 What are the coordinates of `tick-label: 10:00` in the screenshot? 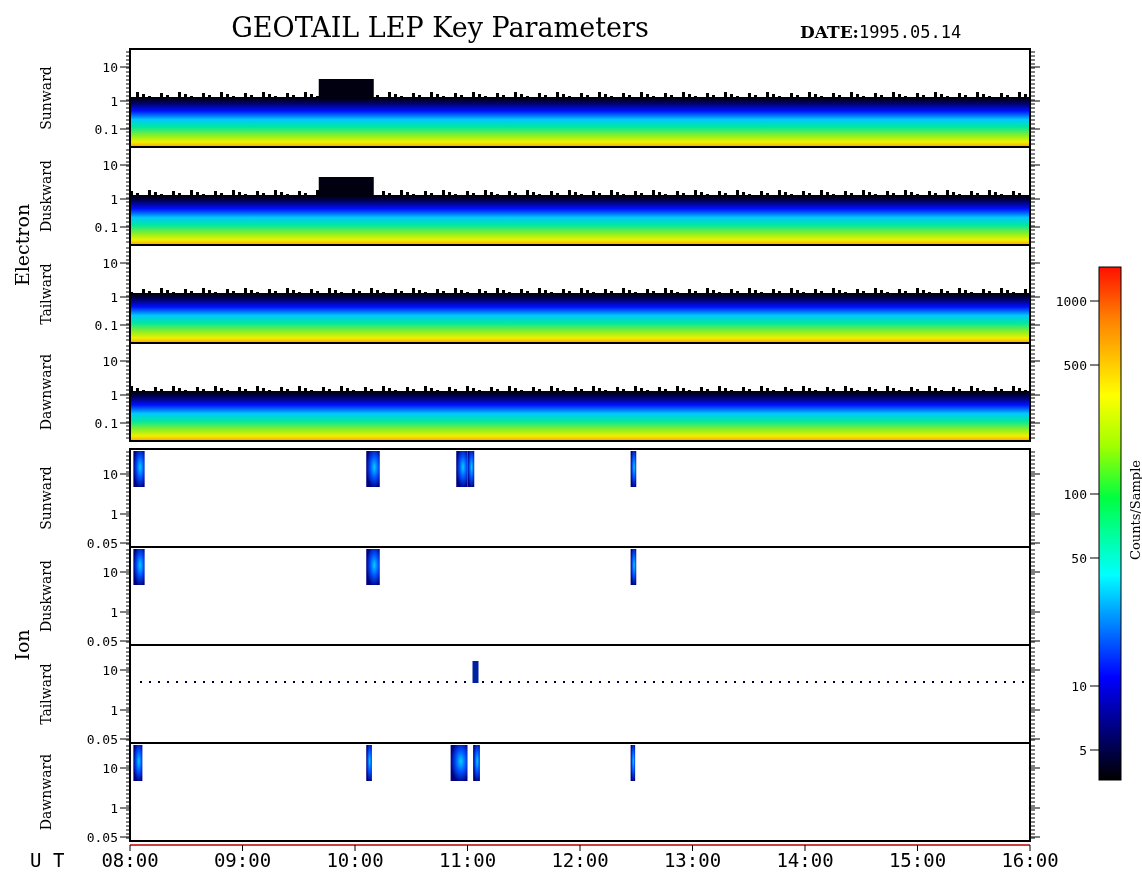 It's located at (355, 860).